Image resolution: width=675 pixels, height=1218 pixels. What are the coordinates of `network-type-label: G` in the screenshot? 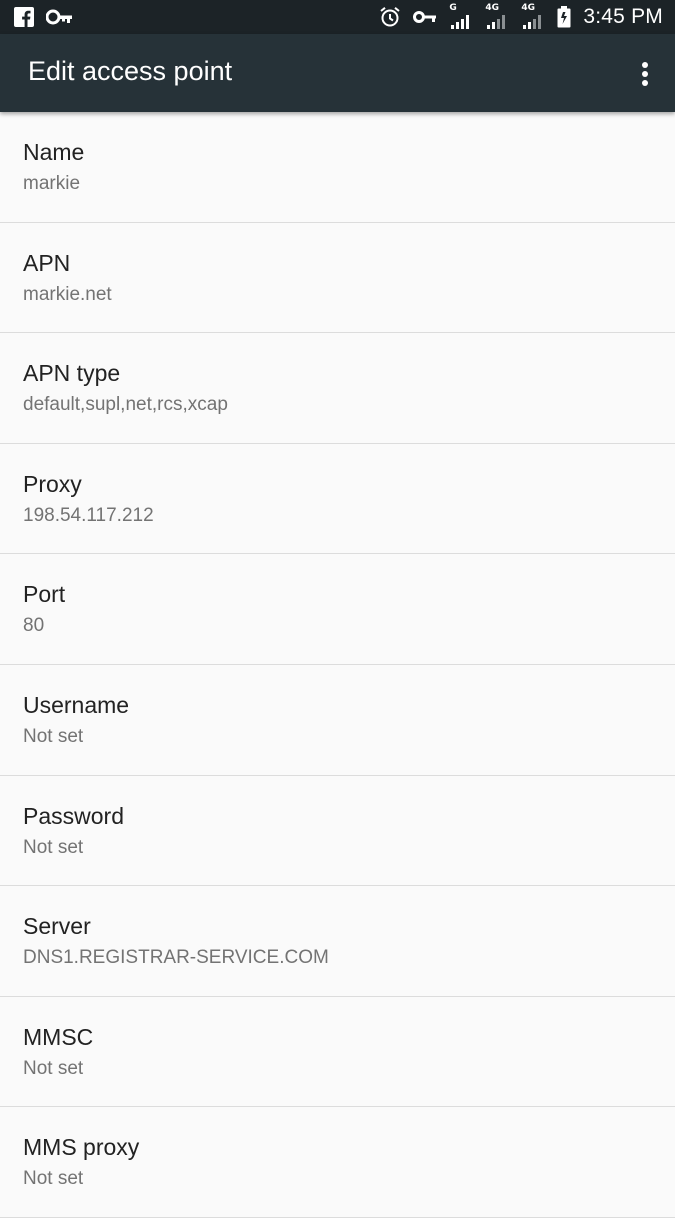 It's located at (453, 8).